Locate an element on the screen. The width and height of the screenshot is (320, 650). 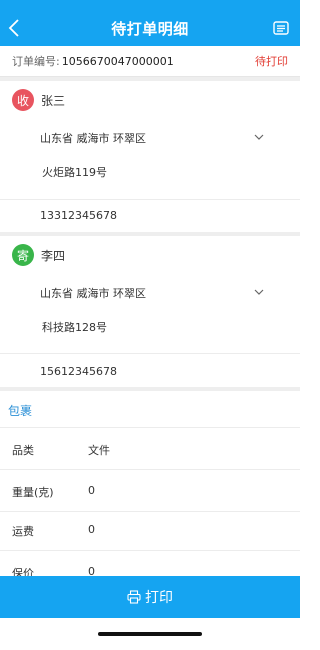
status-bar is located at coordinates (150, 5).